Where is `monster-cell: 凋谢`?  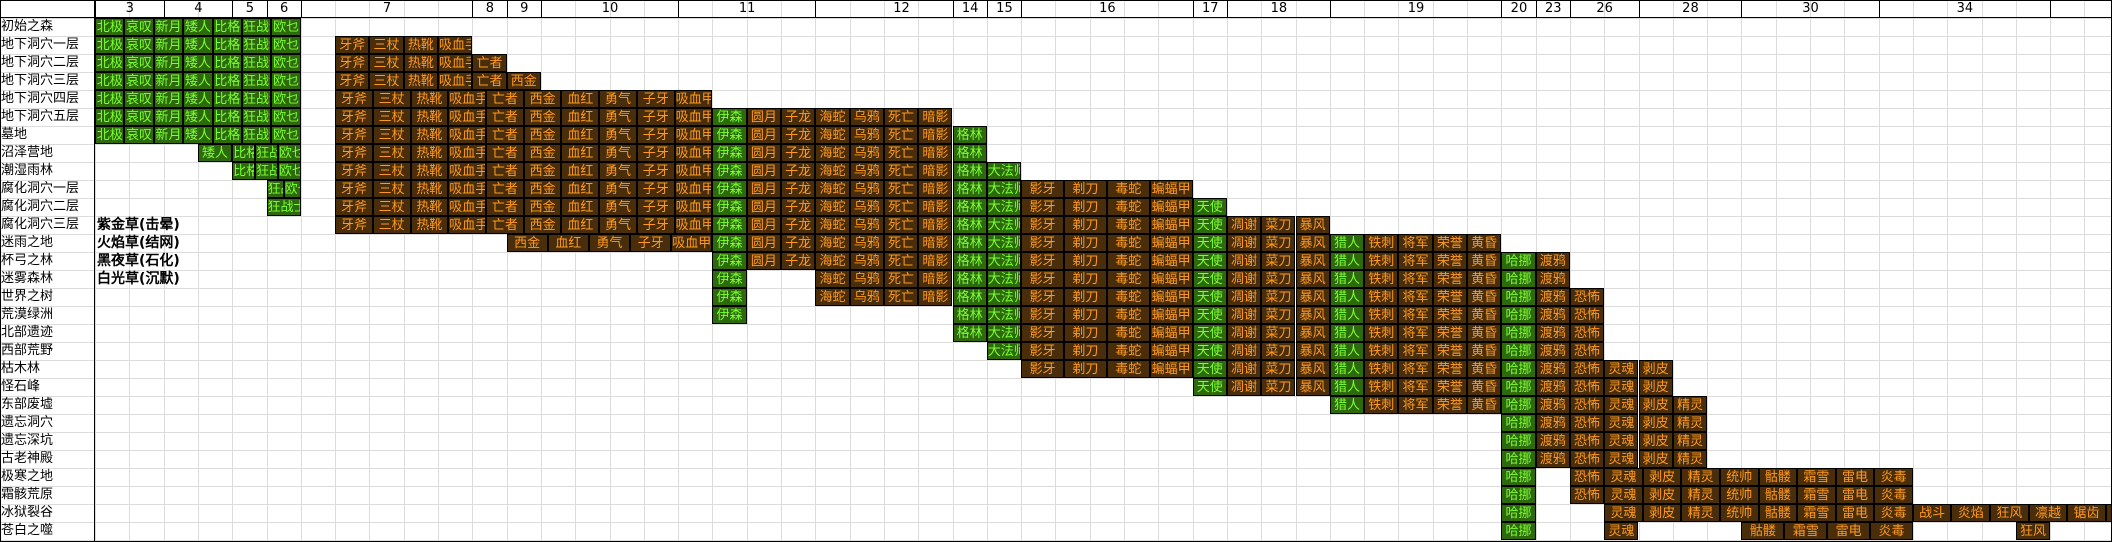 monster-cell: 凋谢 is located at coordinates (1244, 297).